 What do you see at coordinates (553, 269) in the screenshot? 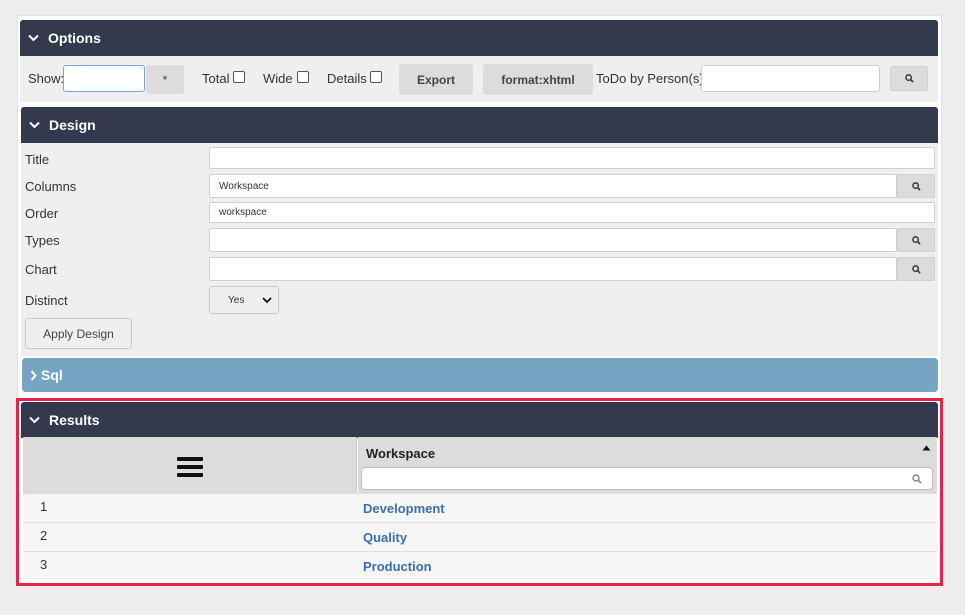
I see `chart-input` at bounding box center [553, 269].